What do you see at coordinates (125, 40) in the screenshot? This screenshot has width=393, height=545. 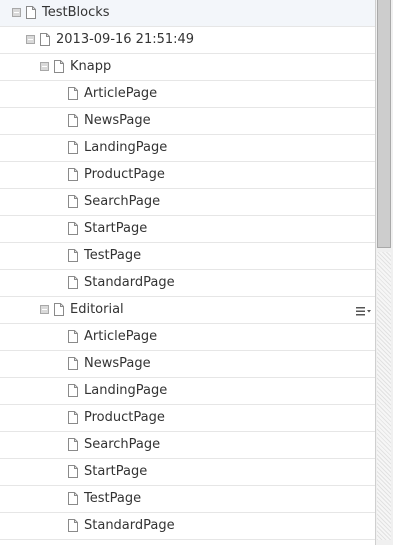 I see `tree-node-label: 2013-09-16 21:51:49` at bounding box center [125, 40].